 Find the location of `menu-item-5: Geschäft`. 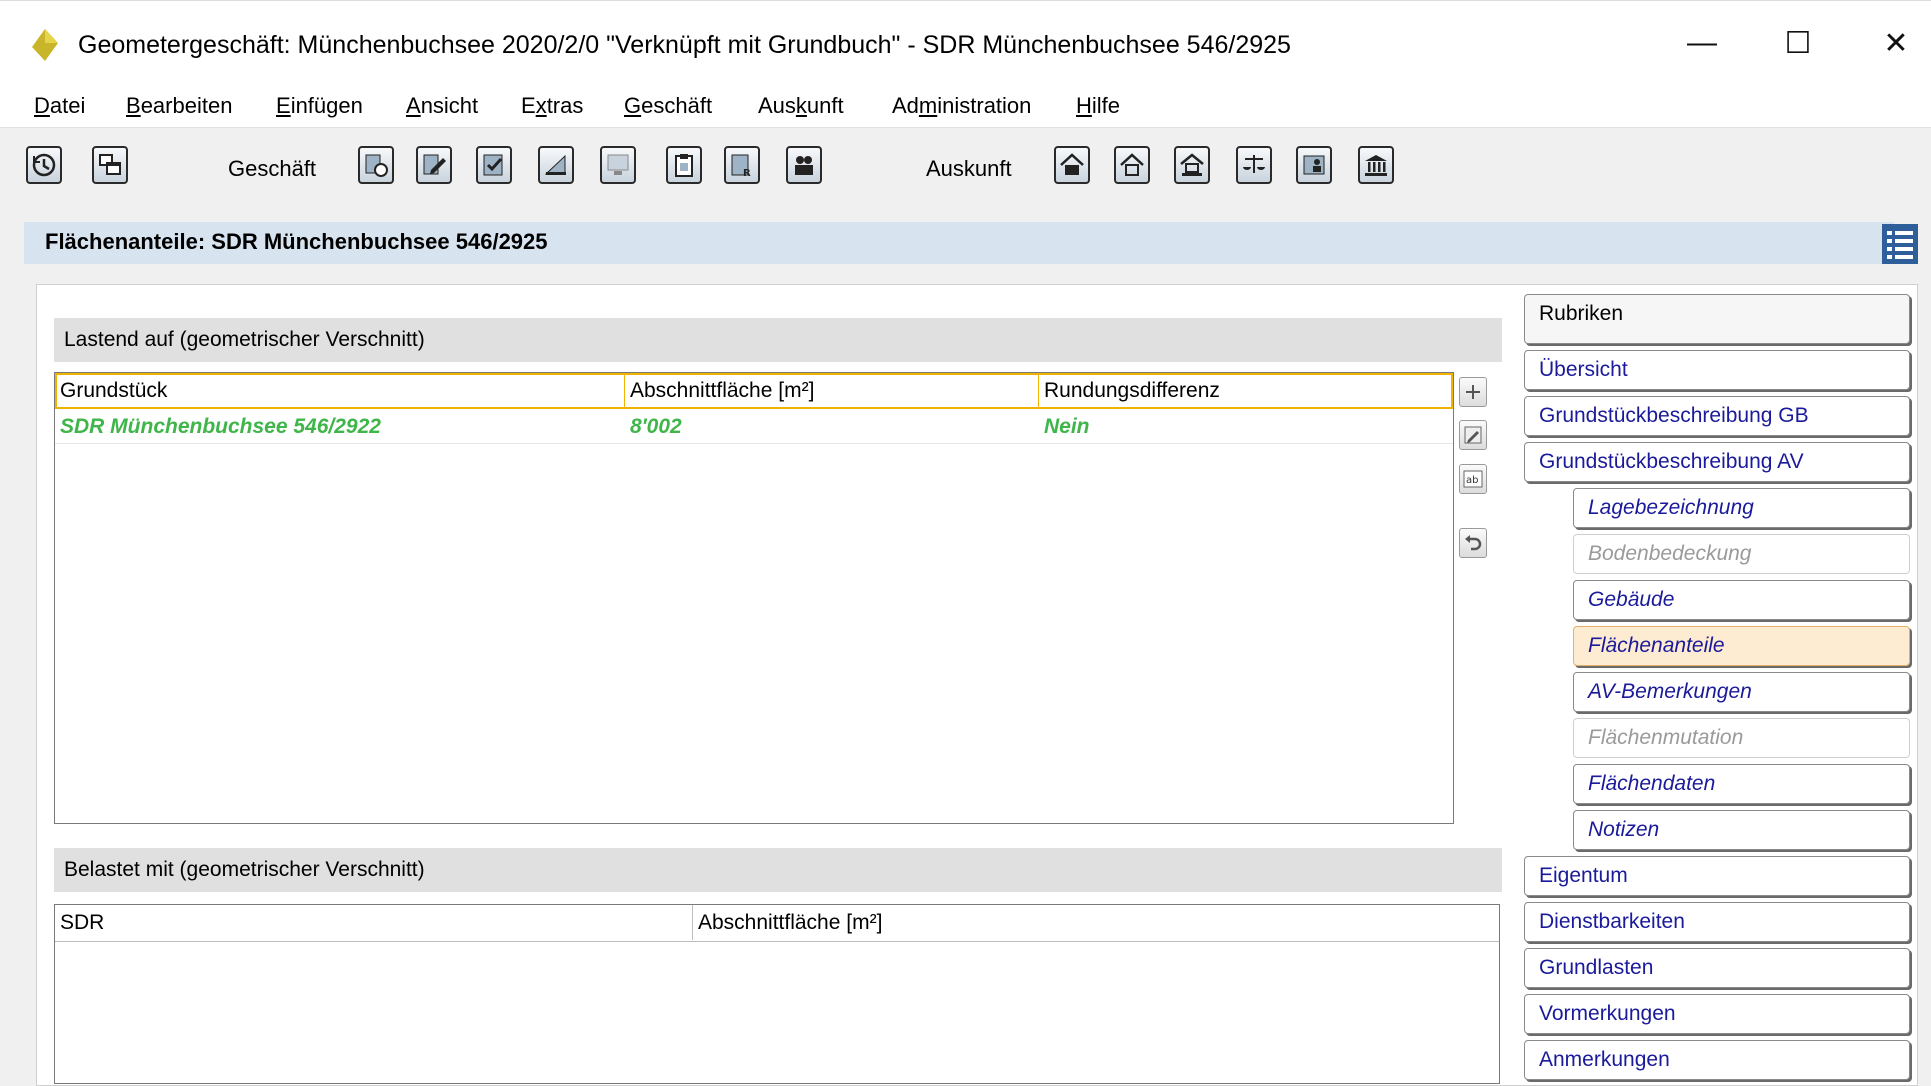

menu-item-5: Geschäft is located at coordinates (668, 106).